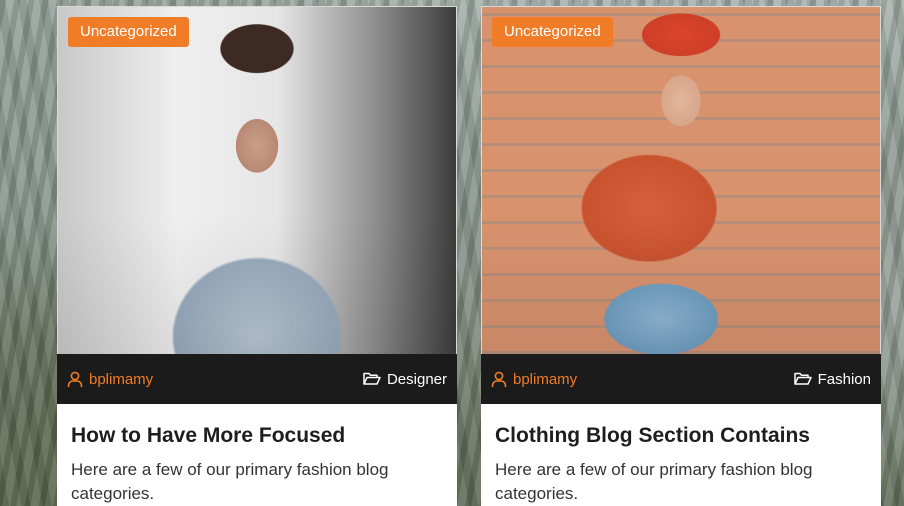 The width and height of the screenshot is (904, 506). I want to click on post-meta-bar: bplimamy Designer, so click(257, 379).